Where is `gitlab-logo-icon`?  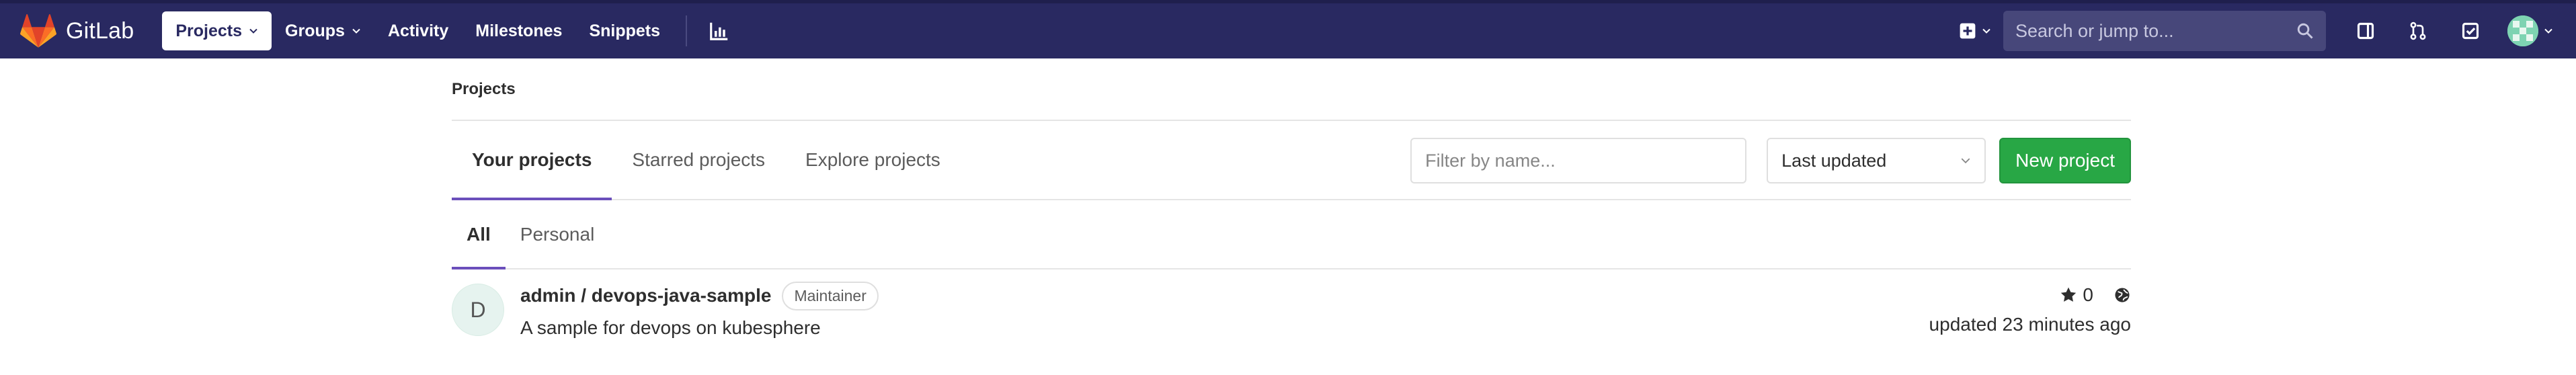 gitlab-logo-icon is located at coordinates (38, 31).